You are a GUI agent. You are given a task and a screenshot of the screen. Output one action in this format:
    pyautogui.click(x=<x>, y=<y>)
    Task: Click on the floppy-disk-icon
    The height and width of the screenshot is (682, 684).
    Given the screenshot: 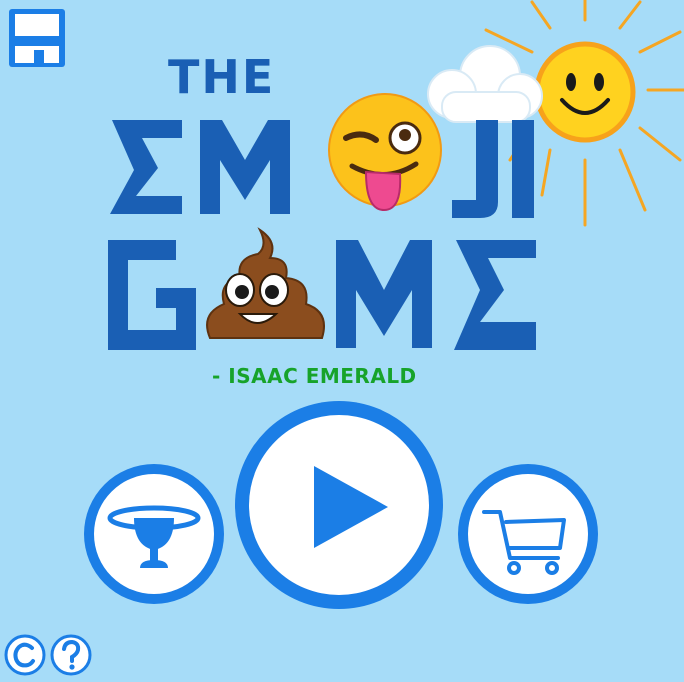 What is the action you would take?
    pyautogui.click(x=37, y=38)
    